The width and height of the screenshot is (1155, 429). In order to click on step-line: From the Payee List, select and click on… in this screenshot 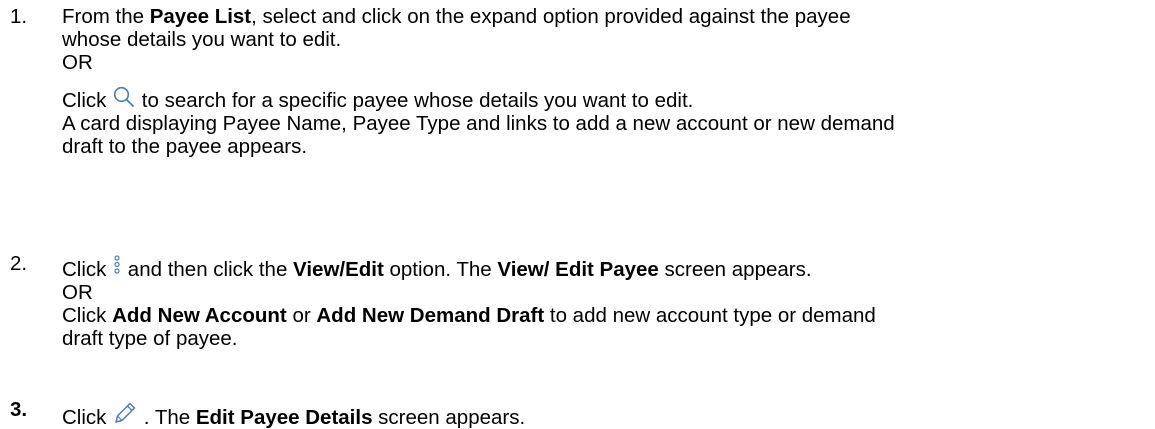, I will do `click(456, 16)`.